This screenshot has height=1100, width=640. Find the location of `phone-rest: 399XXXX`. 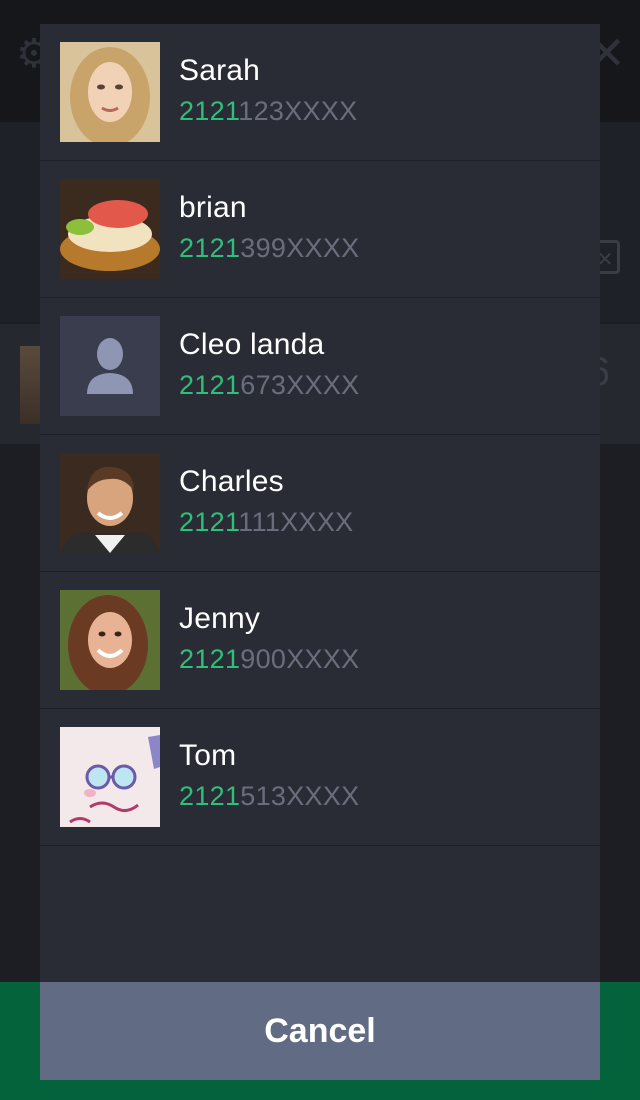

phone-rest: 399XXXX is located at coordinates (300, 248).